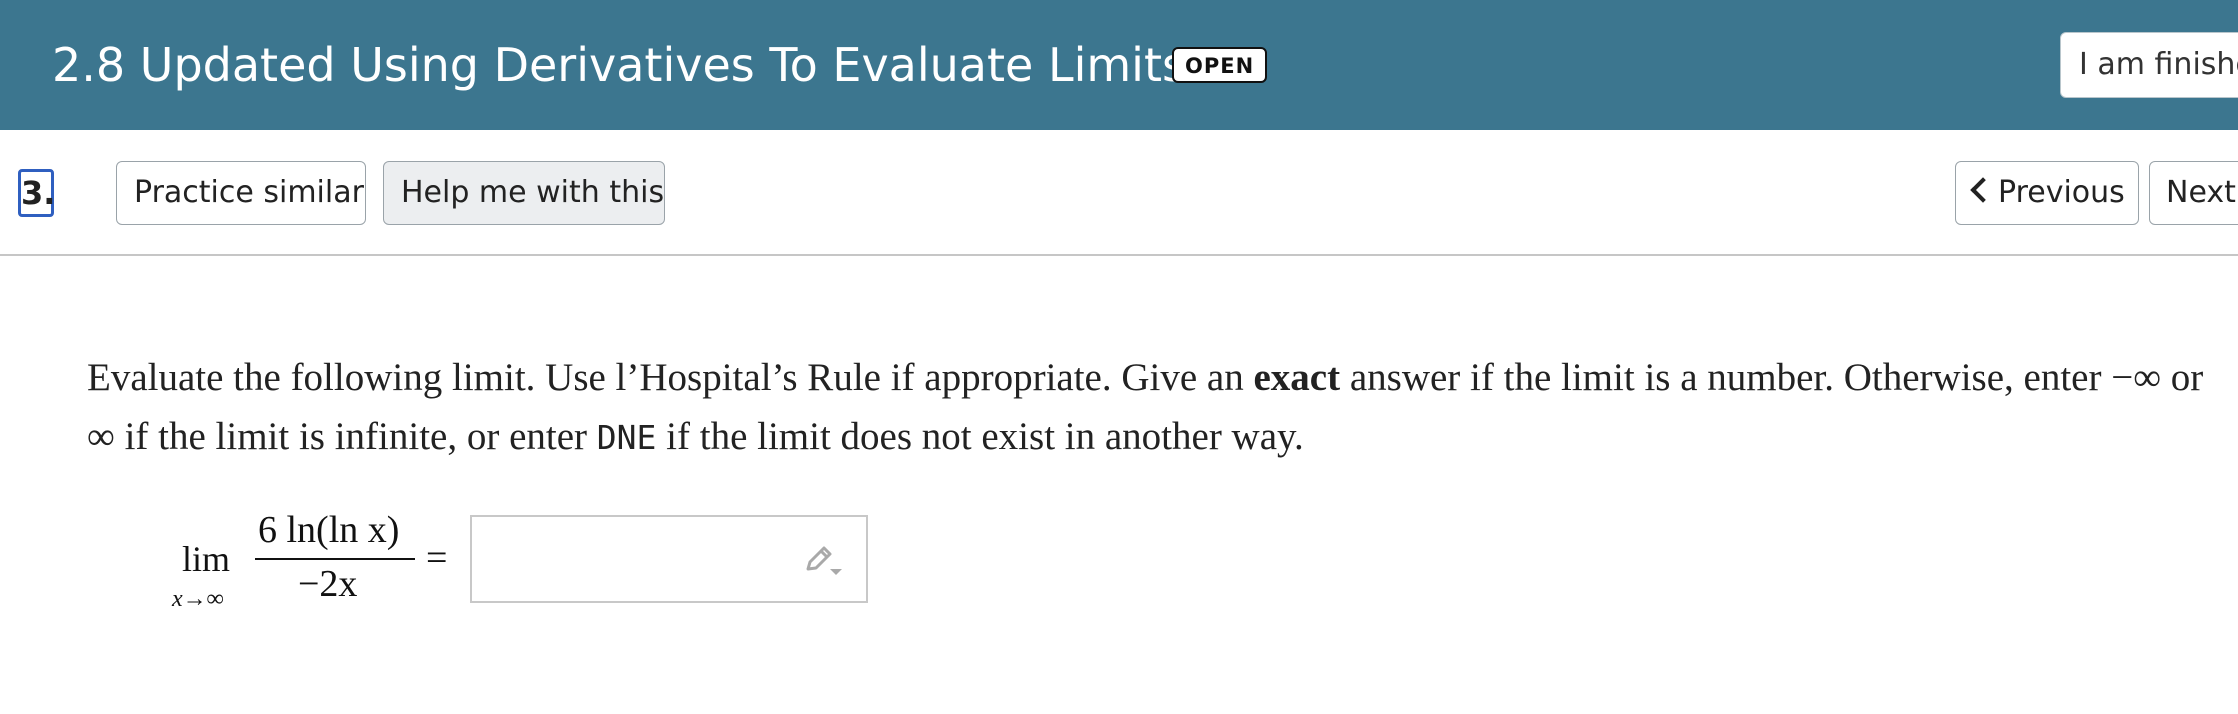 The height and width of the screenshot is (714, 2238). What do you see at coordinates (824, 560) in the screenshot?
I see `pencil-icon` at bounding box center [824, 560].